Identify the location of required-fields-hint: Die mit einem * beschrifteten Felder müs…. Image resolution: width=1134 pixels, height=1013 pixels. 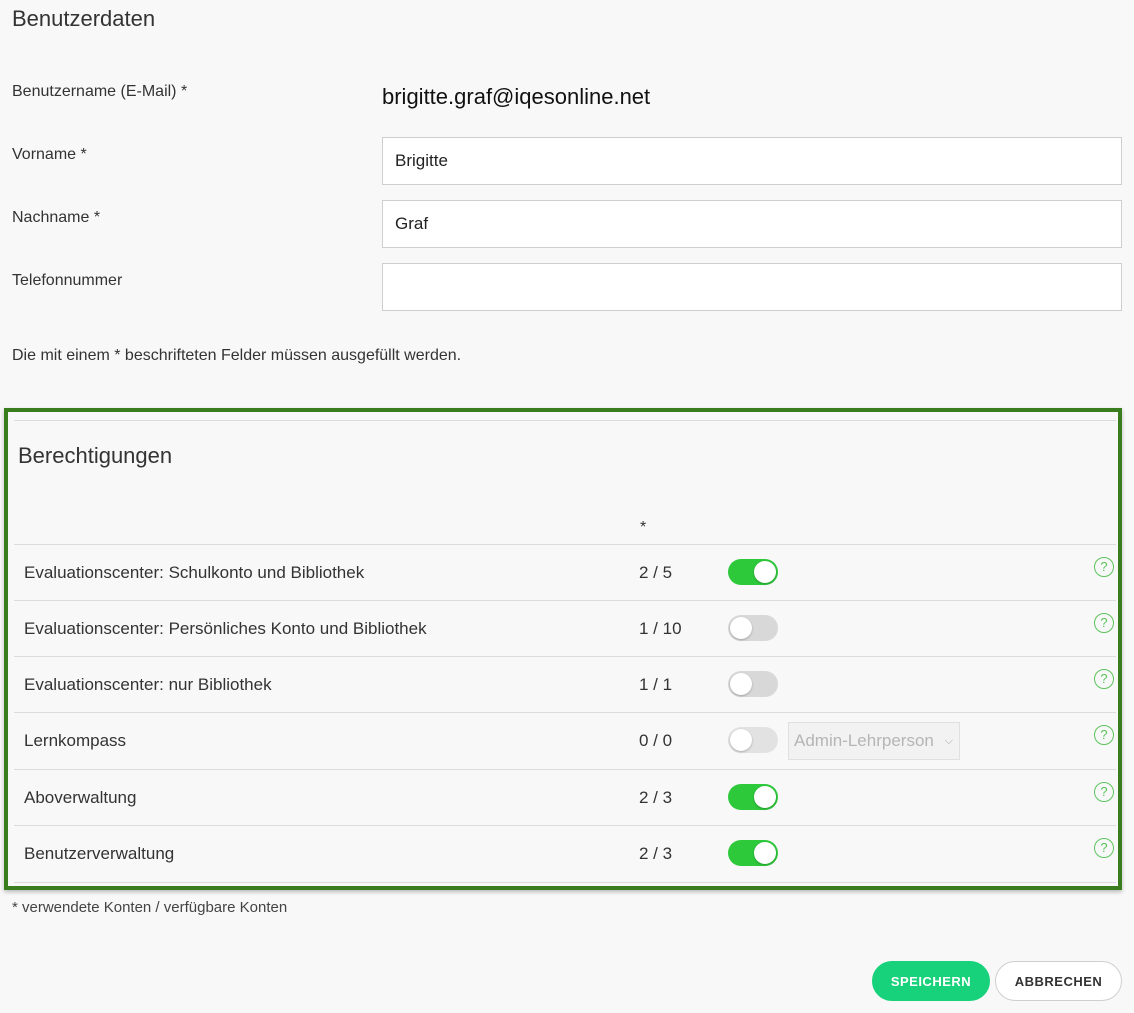
(237, 355).